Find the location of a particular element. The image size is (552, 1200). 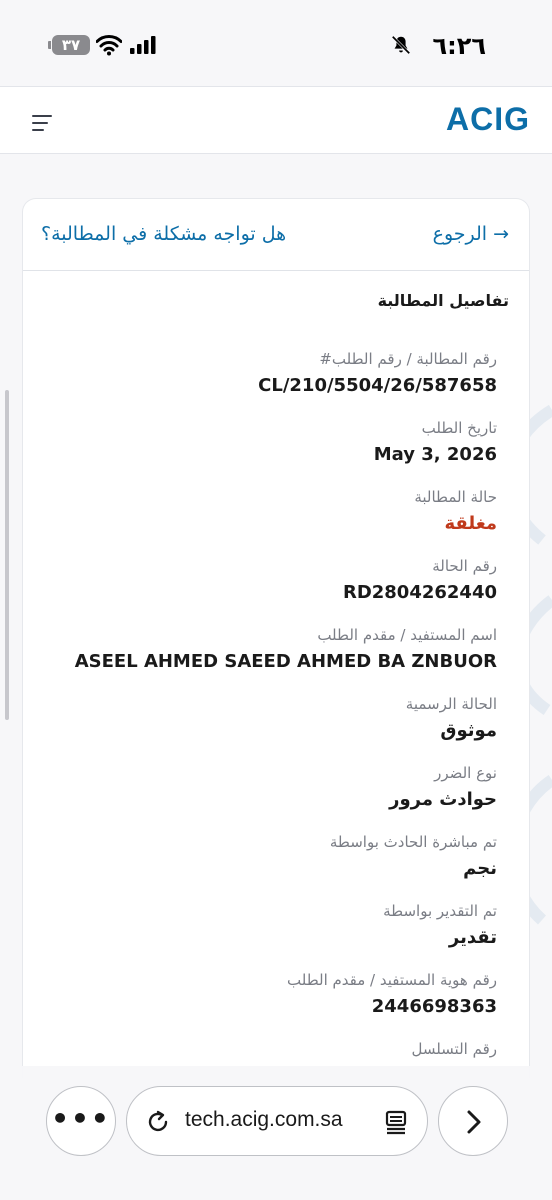

menu-icon is located at coordinates (43, 123).